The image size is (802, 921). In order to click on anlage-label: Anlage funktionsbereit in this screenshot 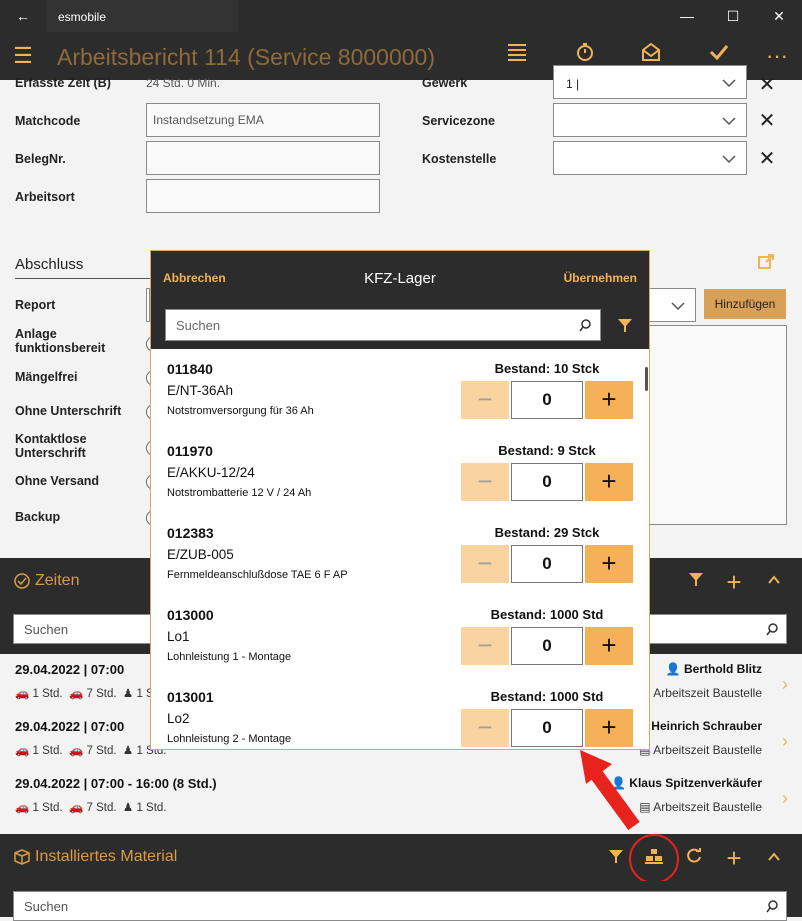, I will do `click(60, 341)`.